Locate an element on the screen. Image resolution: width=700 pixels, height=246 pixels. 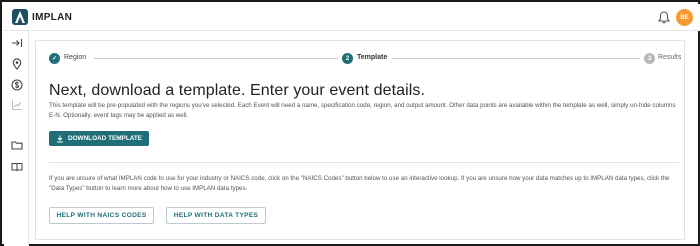
step-label-template: Template is located at coordinates (372, 57).